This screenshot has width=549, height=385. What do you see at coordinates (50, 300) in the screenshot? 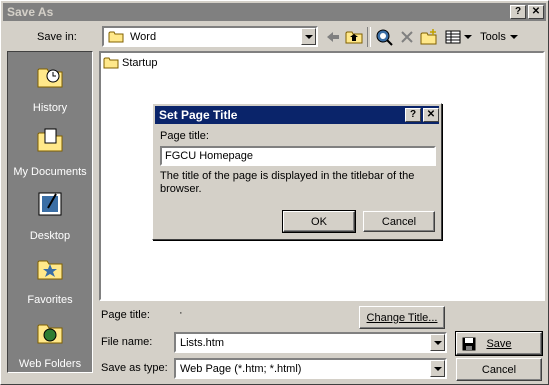
I see `place-label: Favorites` at bounding box center [50, 300].